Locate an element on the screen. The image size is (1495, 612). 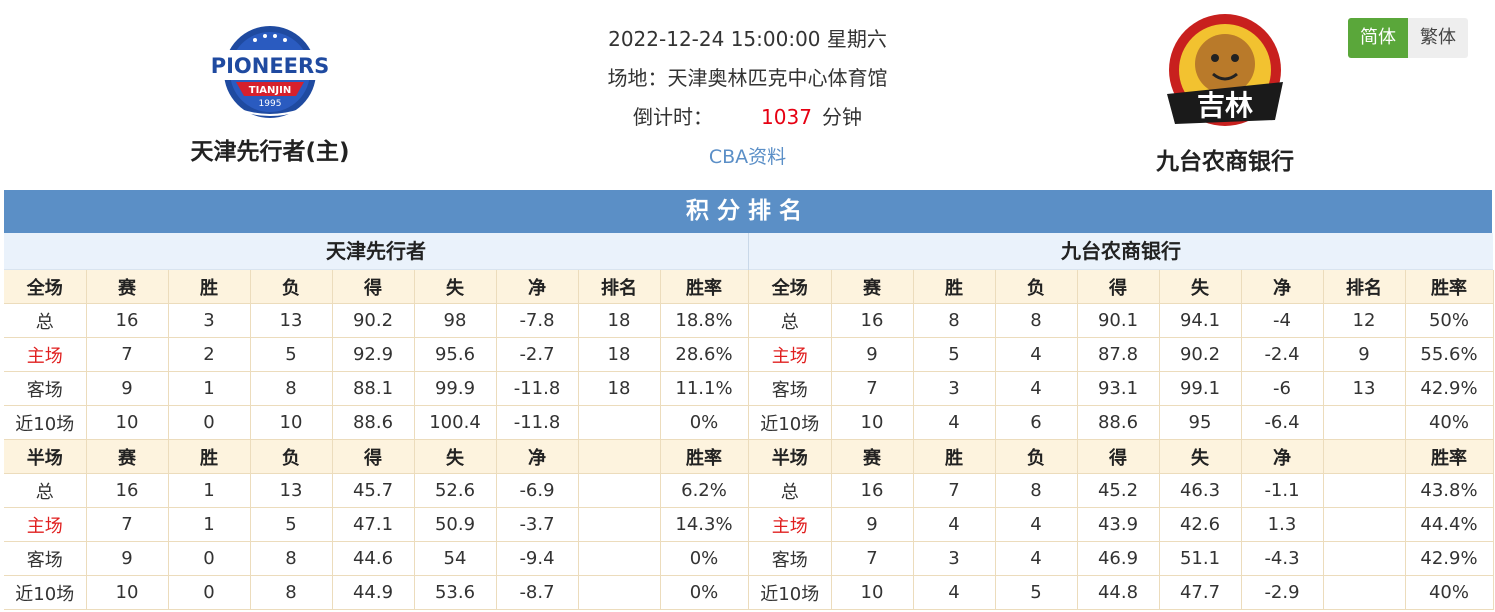
table-cell: -6.9 is located at coordinates (537, 490).